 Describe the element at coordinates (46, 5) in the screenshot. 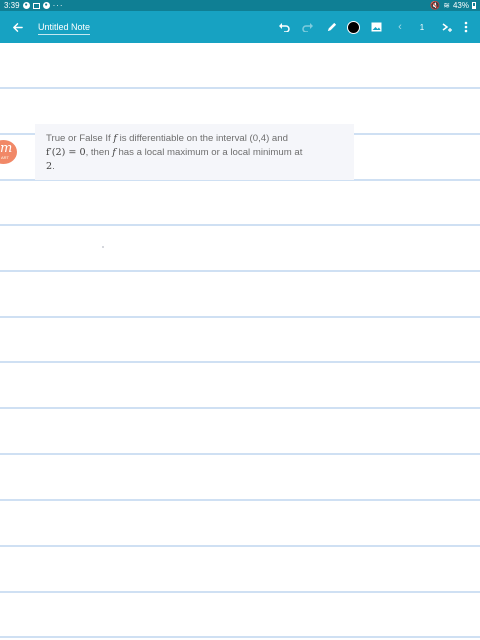

I see `app-notification-icon: ●` at that location.